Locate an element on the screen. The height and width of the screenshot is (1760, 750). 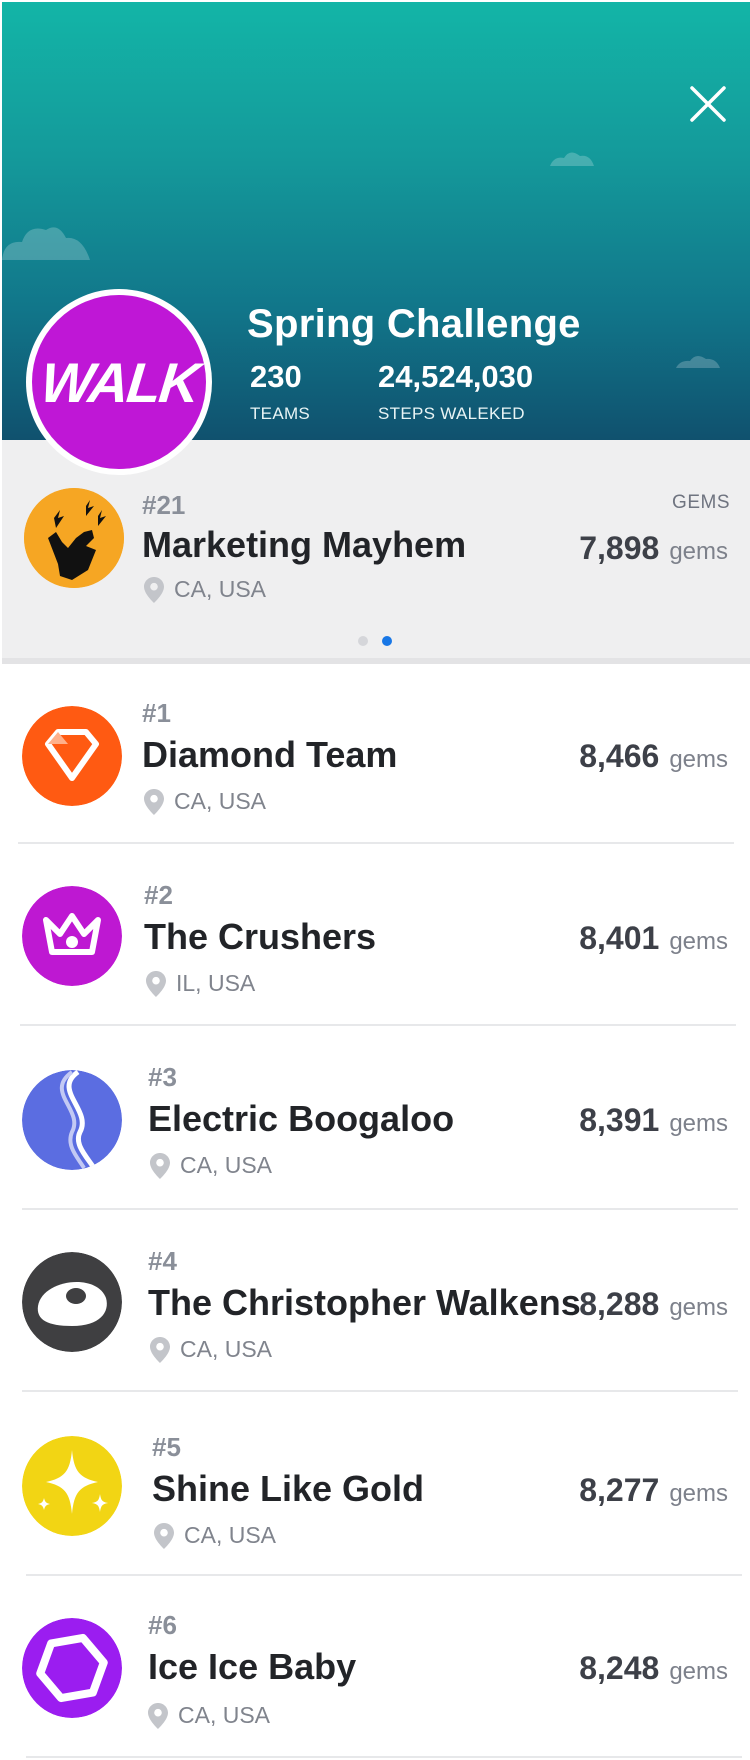
shaka-hand-icon is located at coordinates (74, 538).